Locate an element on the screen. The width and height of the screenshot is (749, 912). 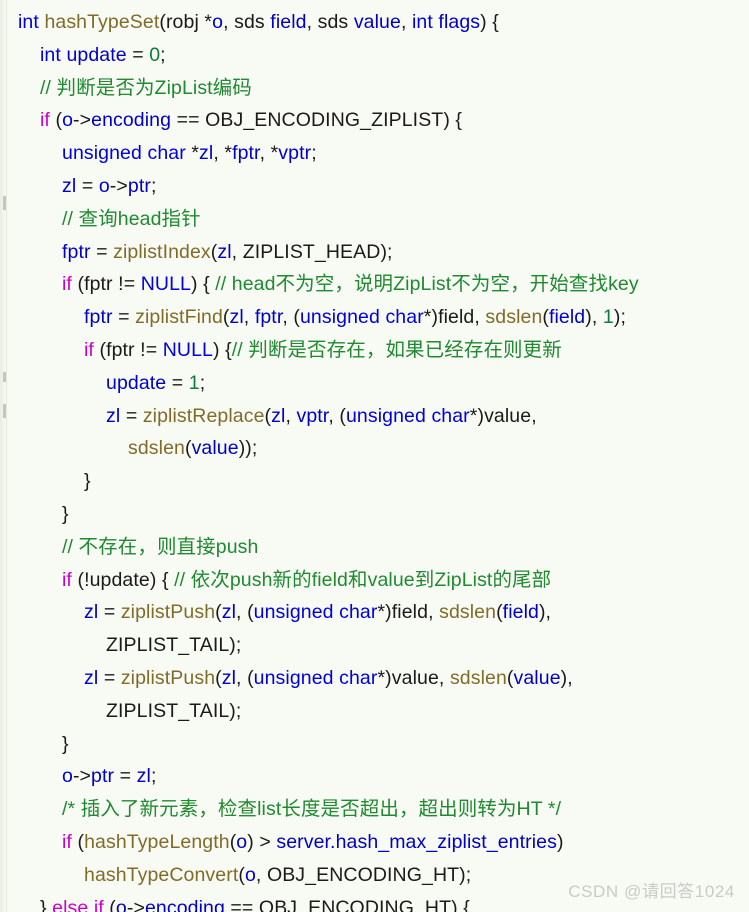
code-token-pl: ) > is located at coordinates (262, 841).